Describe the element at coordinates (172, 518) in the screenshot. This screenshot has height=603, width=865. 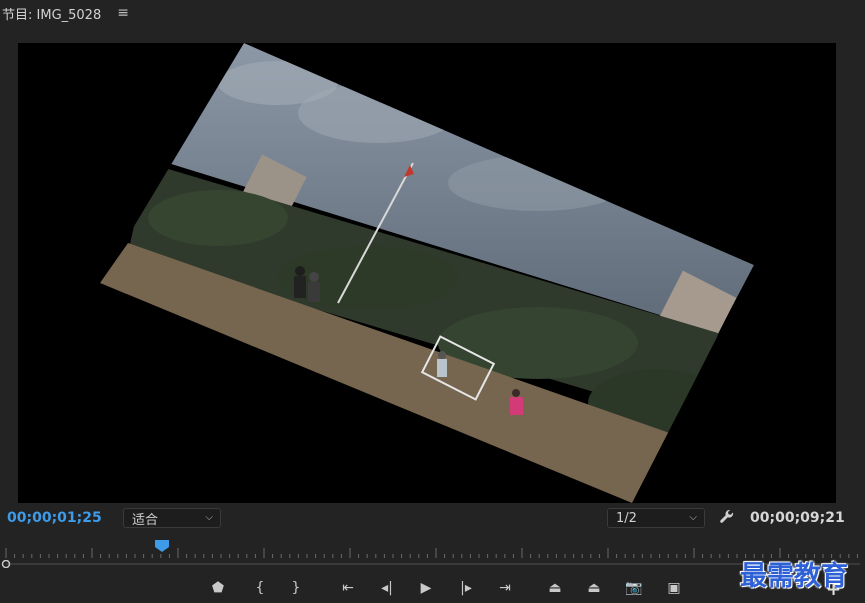
I see `zoom-level-select: 适合 ⌵` at that location.